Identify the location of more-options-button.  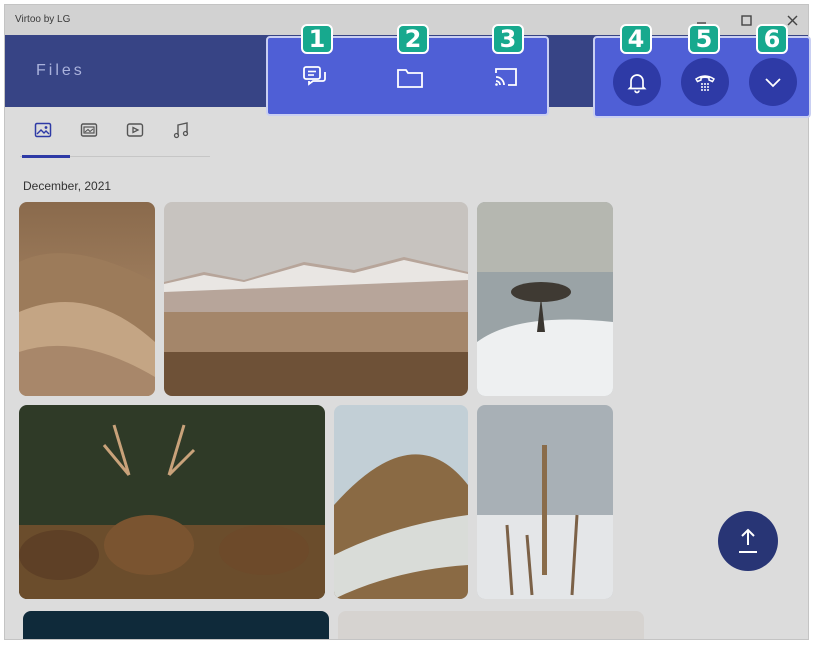
(773, 82).